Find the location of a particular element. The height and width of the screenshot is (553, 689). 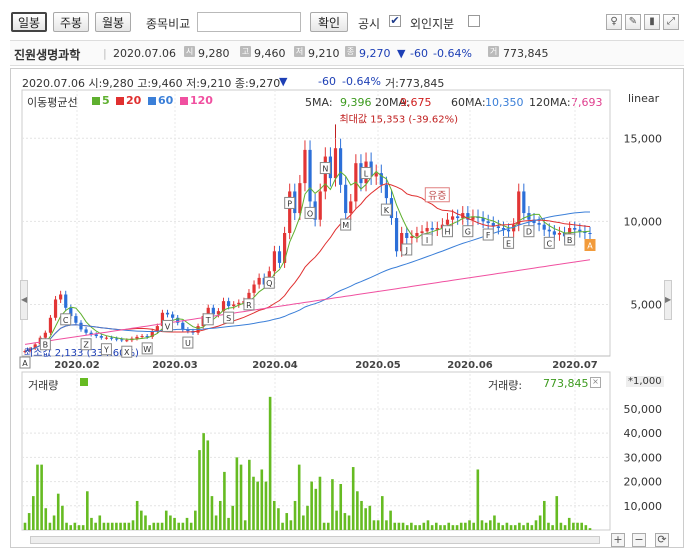

volume-panel-title: 거래량 is located at coordinates (43, 385).